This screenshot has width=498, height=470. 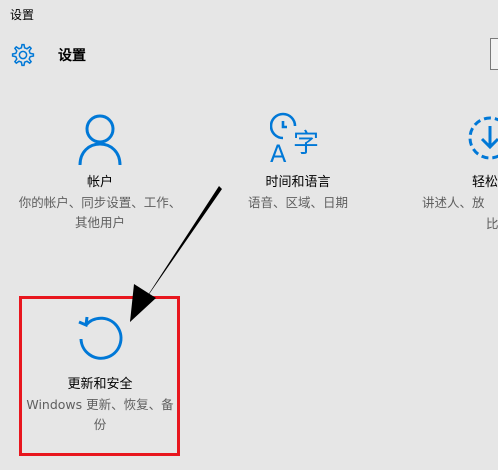 I want to click on window-title: 设置, so click(x=22, y=15).